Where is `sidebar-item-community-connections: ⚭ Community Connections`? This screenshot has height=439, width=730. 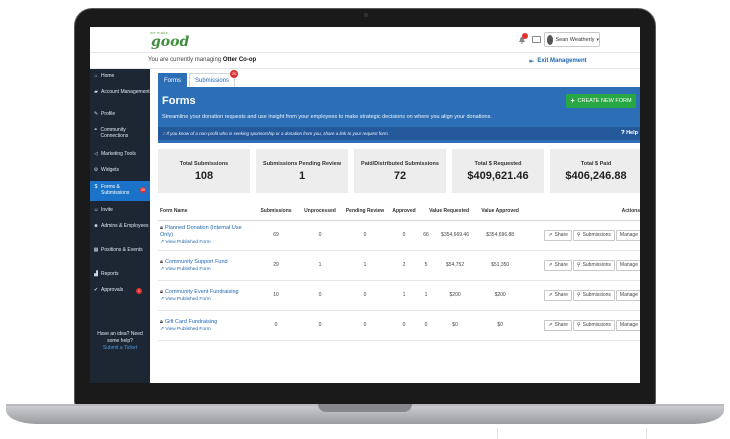 sidebar-item-community-connections: ⚭ Community Connections is located at coordinates (120, 135).